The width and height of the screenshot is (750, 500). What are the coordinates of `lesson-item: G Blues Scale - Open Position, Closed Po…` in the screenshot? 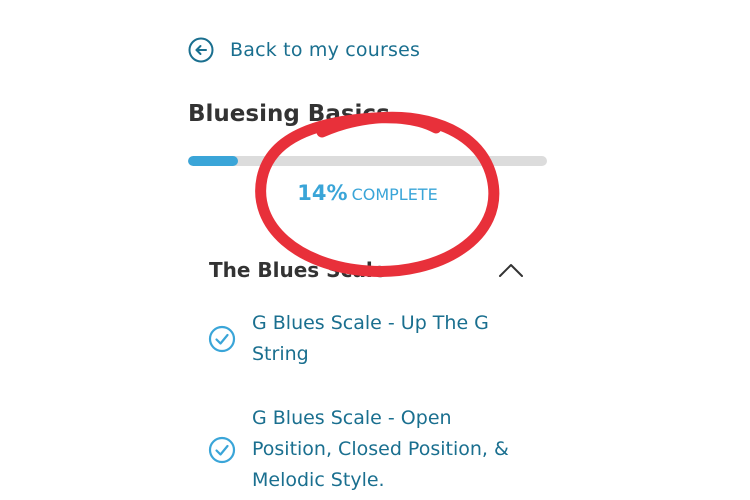 It's located at (362, 449).